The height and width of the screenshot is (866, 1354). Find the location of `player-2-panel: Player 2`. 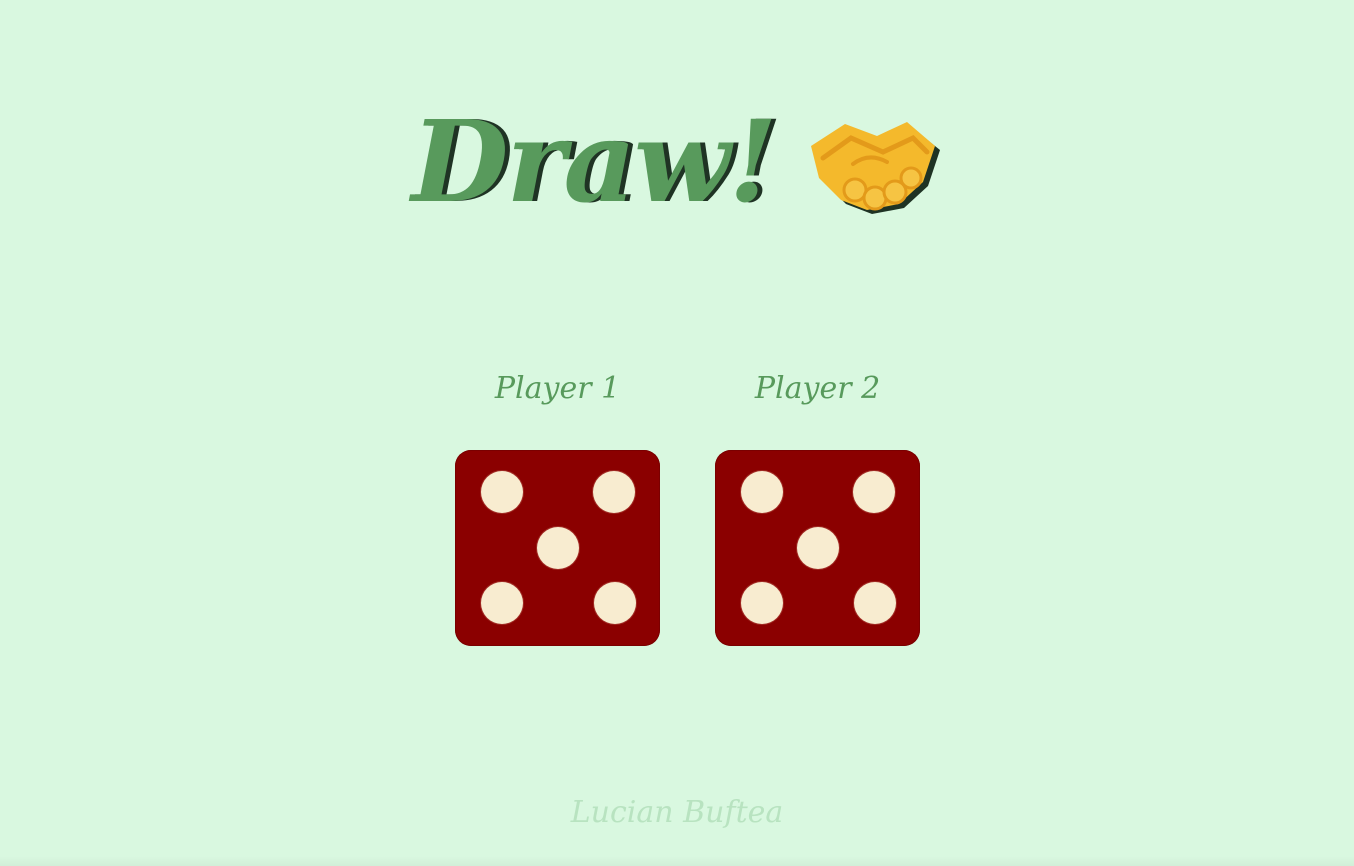

player-2-panel: Player 2 is located at coordinates (817, 503).